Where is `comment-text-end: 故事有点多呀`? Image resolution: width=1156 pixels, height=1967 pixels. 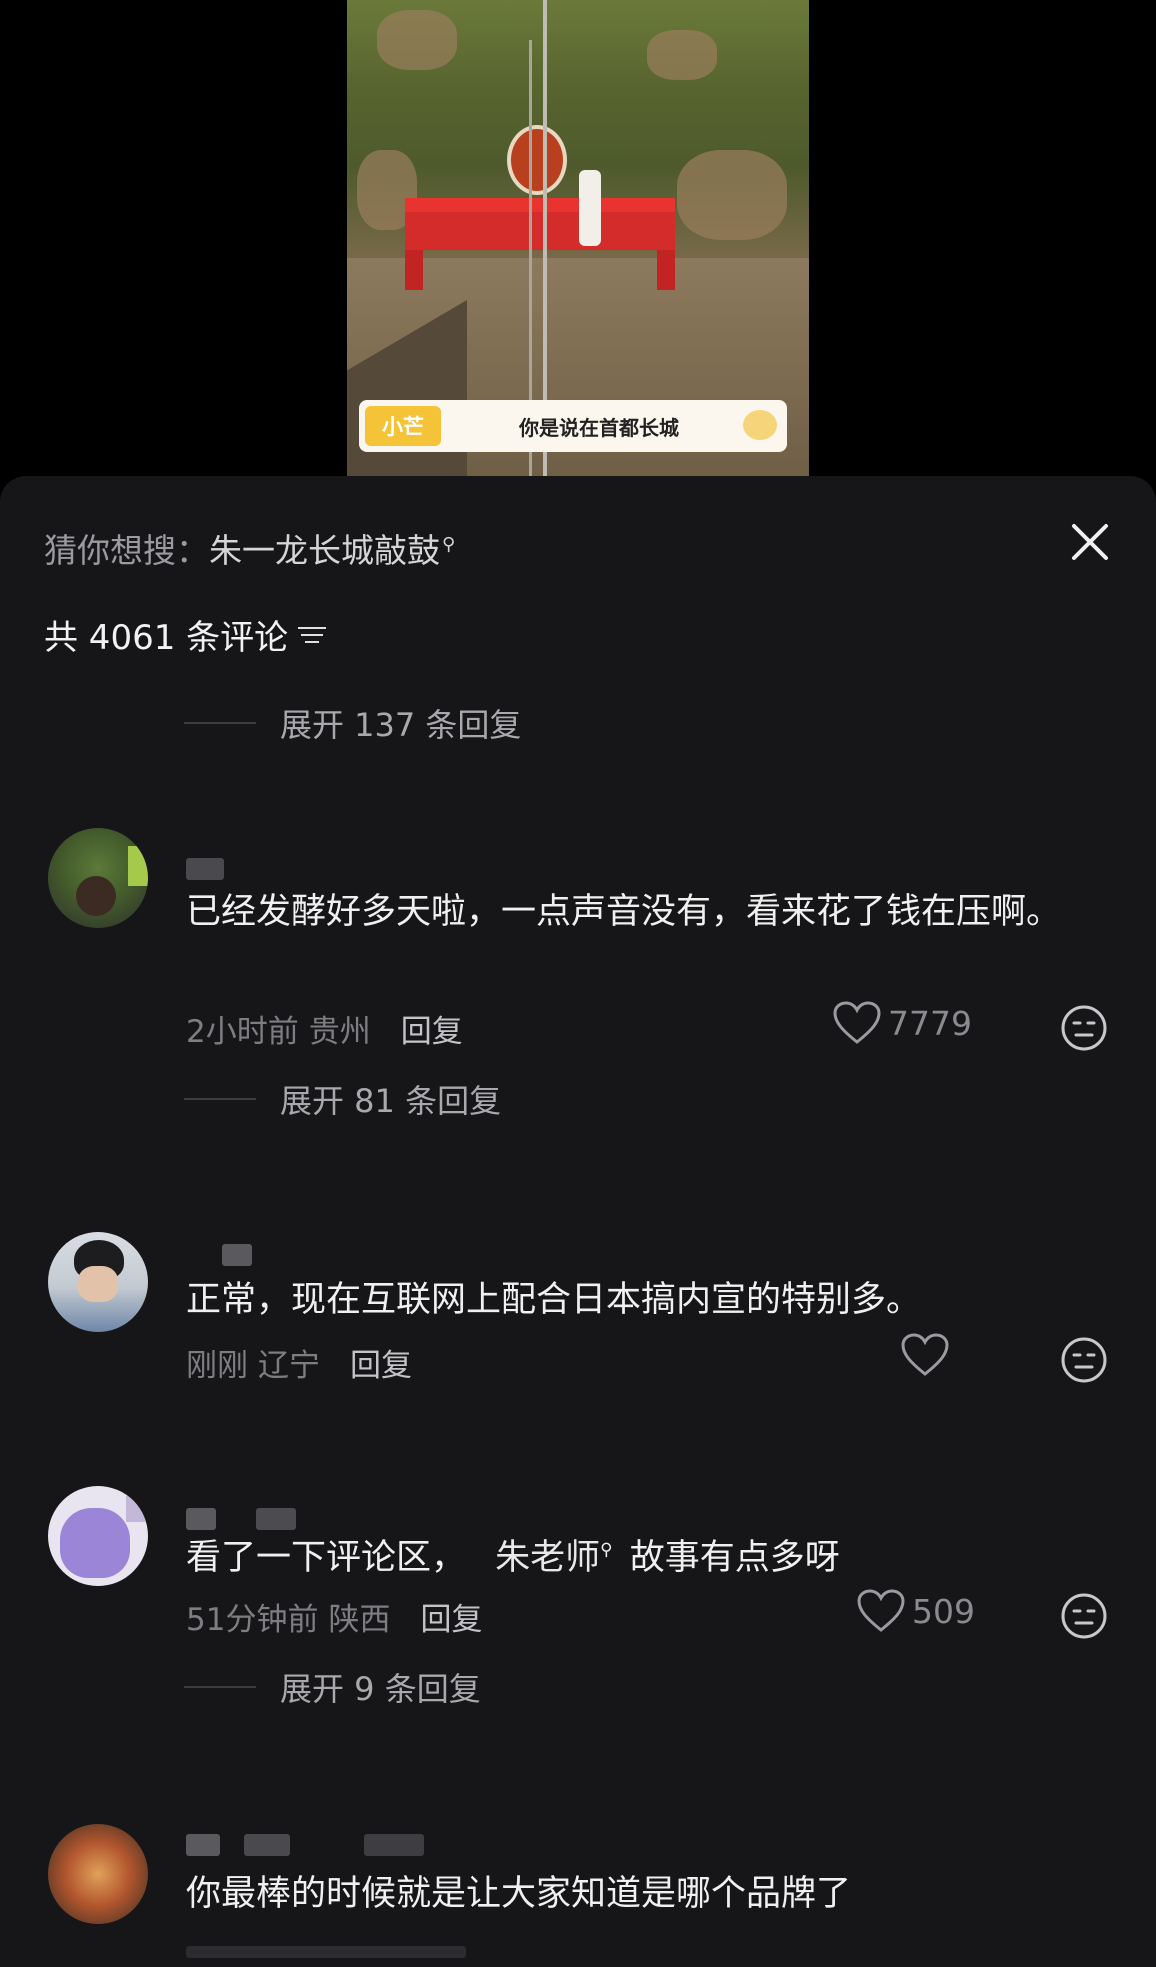
comment-text-end: 故事有点多呀 is located at coordinates (734, 1558).